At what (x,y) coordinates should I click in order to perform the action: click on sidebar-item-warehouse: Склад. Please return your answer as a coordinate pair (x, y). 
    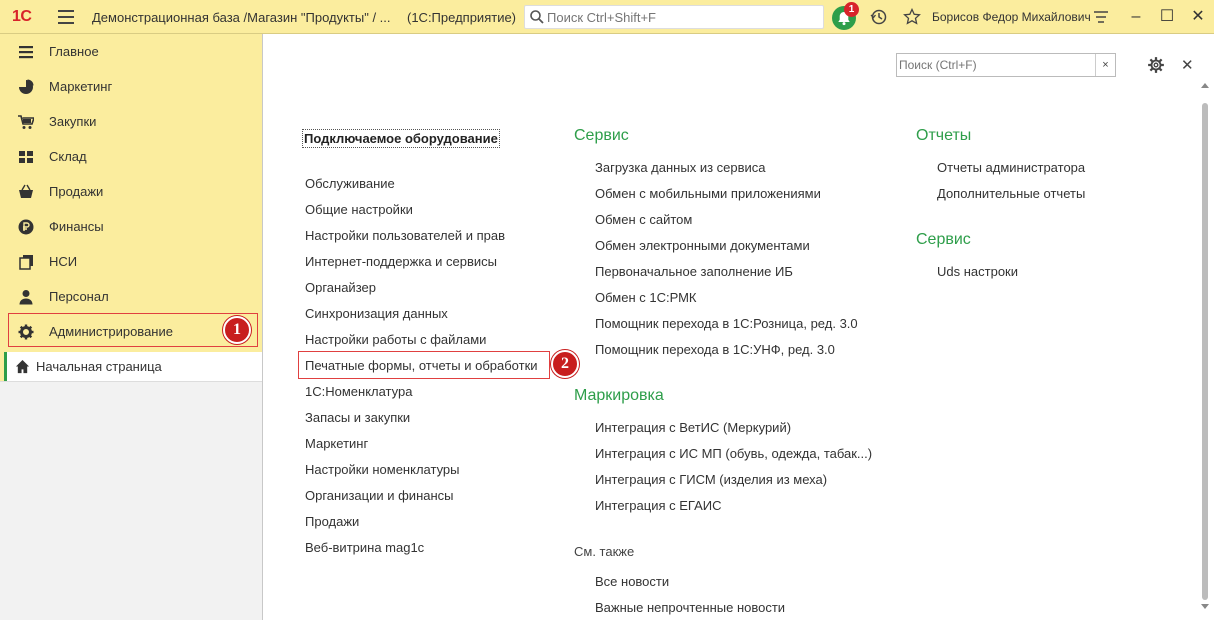
    Looking at the image, I should click on (131, 156).